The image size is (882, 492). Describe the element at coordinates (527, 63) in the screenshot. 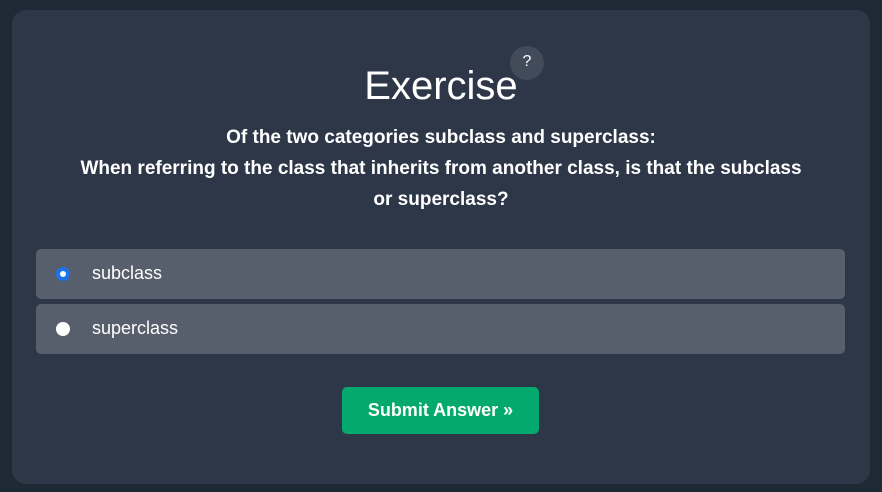

I see `help-button: ?` at that location.